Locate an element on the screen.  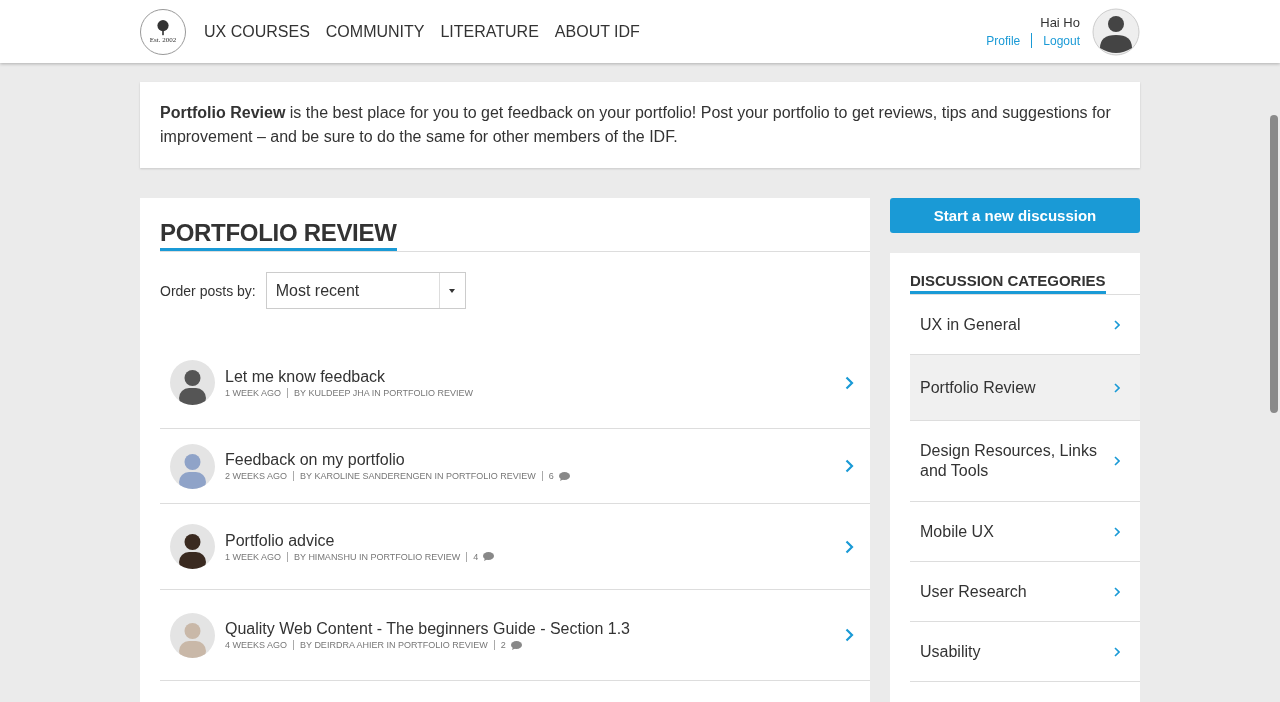
post-item: Quality Web Content - The beginners Guide - Section 1.3 4 WEEKS AGO BY DEIRDRA AHIER IN PORTFOLIO REVIEW 2 is located at coordinates (515, 635).